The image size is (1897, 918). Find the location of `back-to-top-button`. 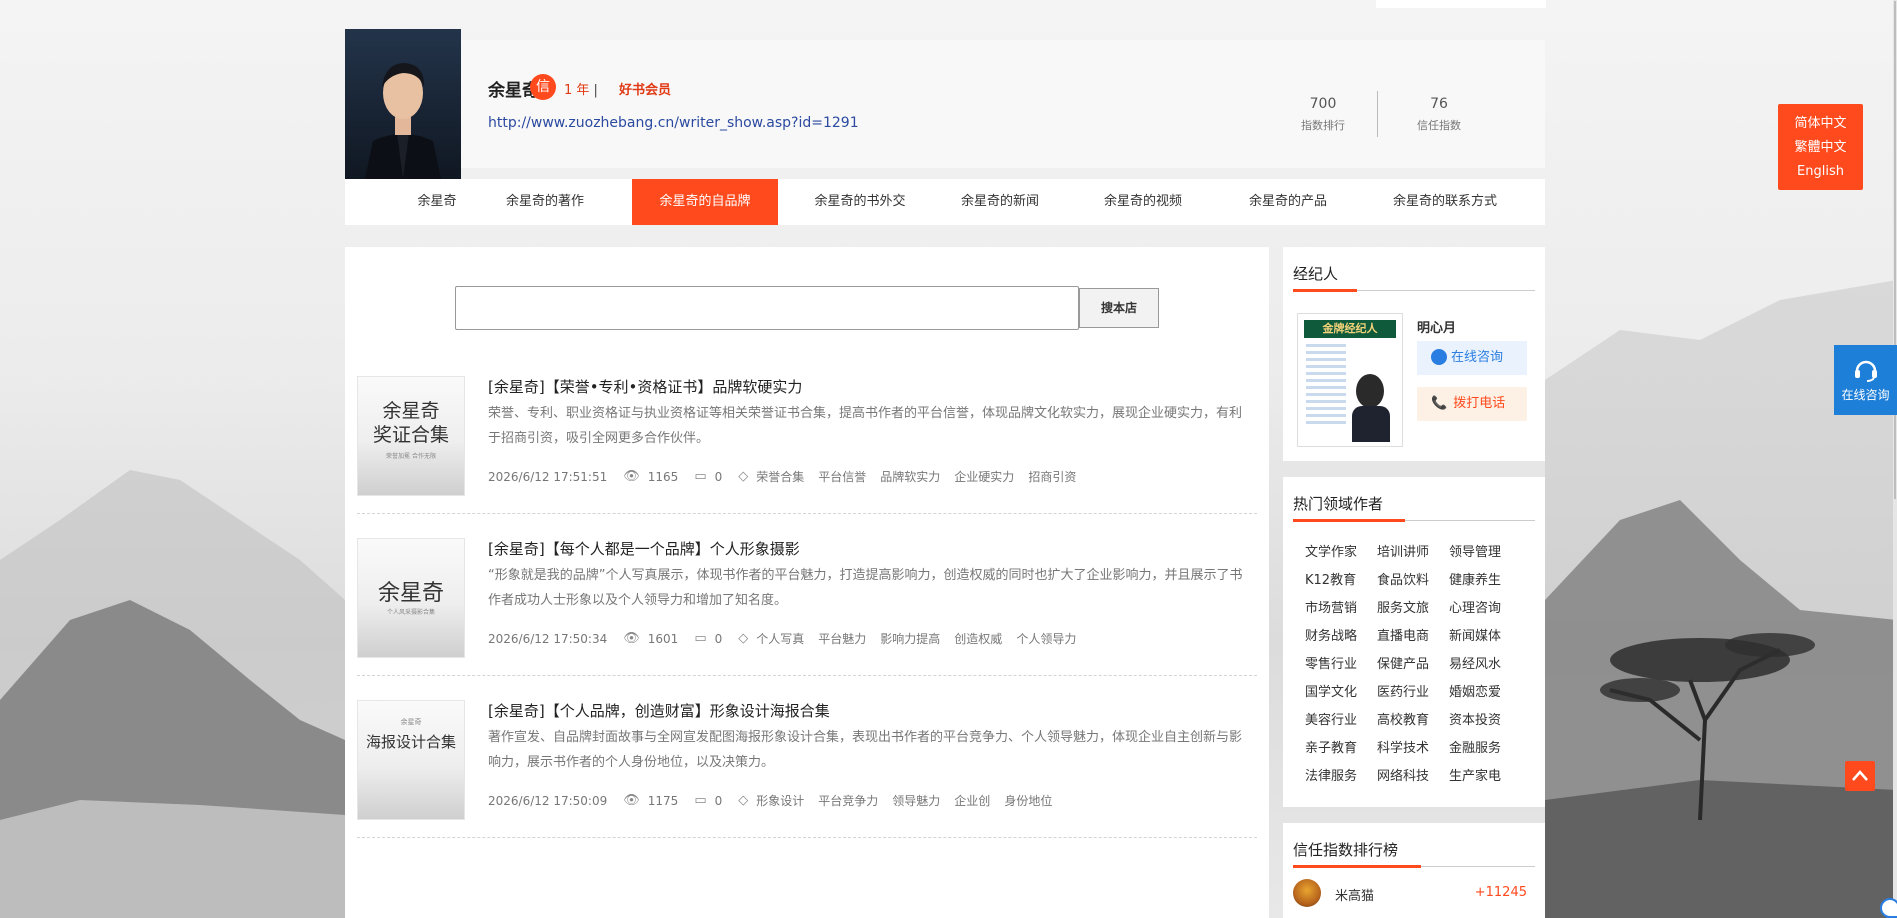

back-to-top-button is located at coordinates (1860, 776).